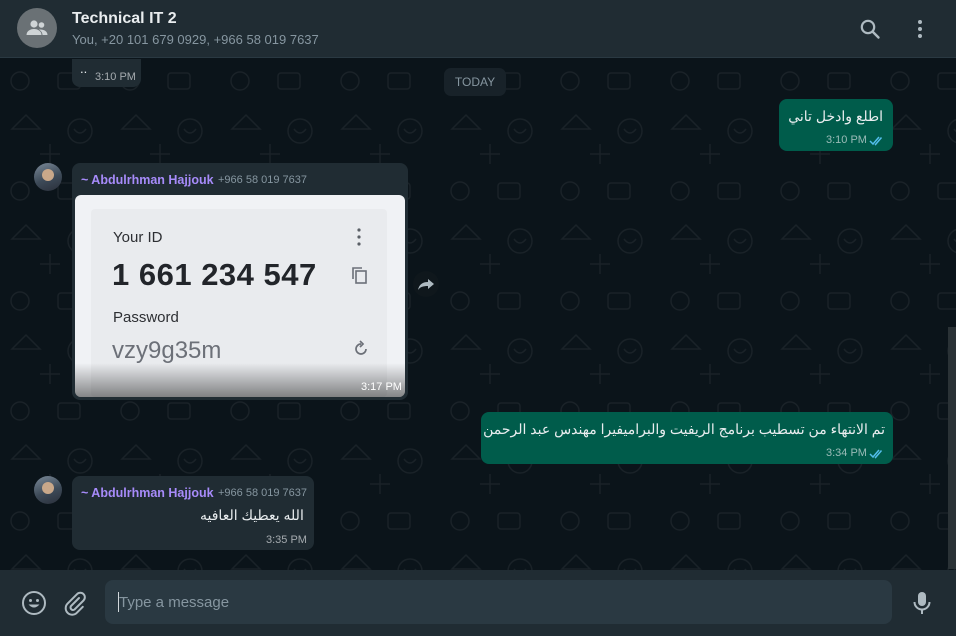  What do you see at coordinates (870, 29) in the screenshot?
I see `search-icon` at bounding box center [870, 29].